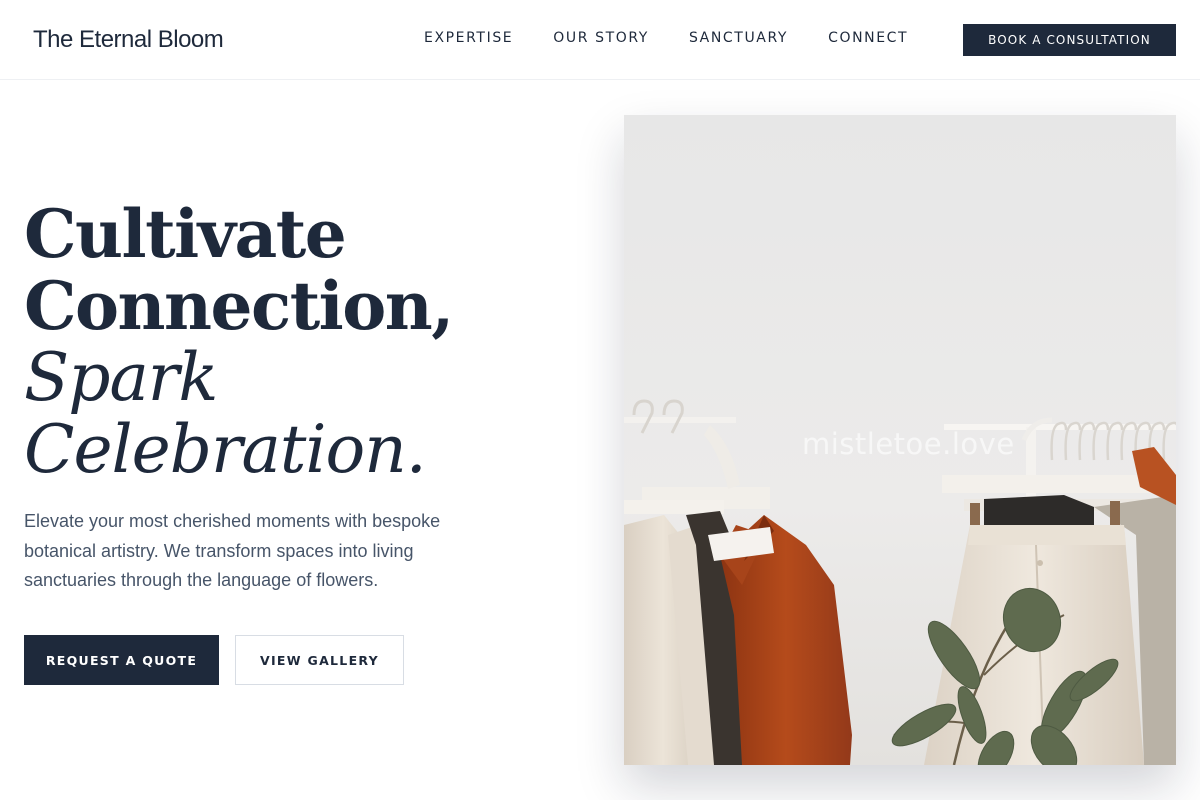 The width and height of the screenshot is (1200, 800). I want to click on image-watermark: mistletoe.love, so click(908, 444).